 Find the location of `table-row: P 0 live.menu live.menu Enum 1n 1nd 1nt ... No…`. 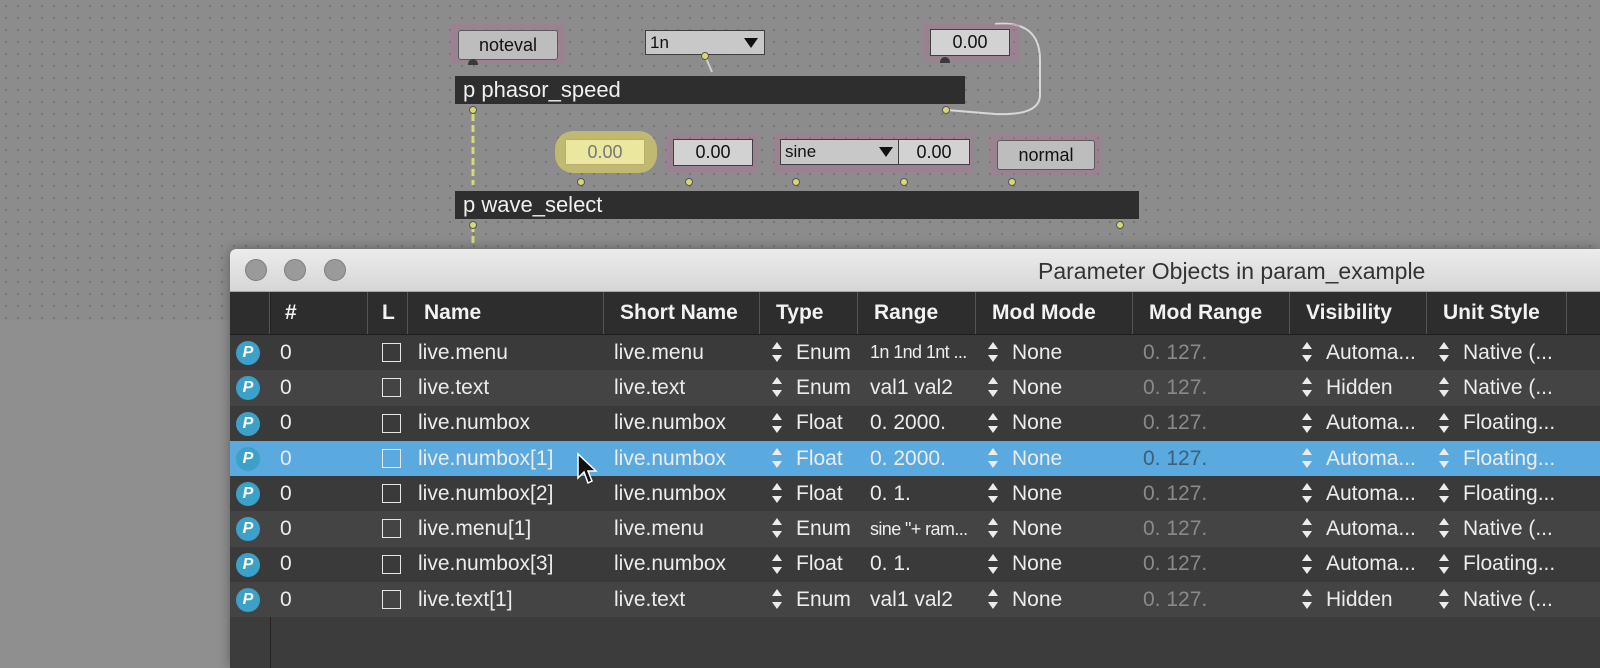

table-row: P 0 live.menu live.menu Enum 1n 1nd 1nt ... No… is located at coordinates (915, 353).